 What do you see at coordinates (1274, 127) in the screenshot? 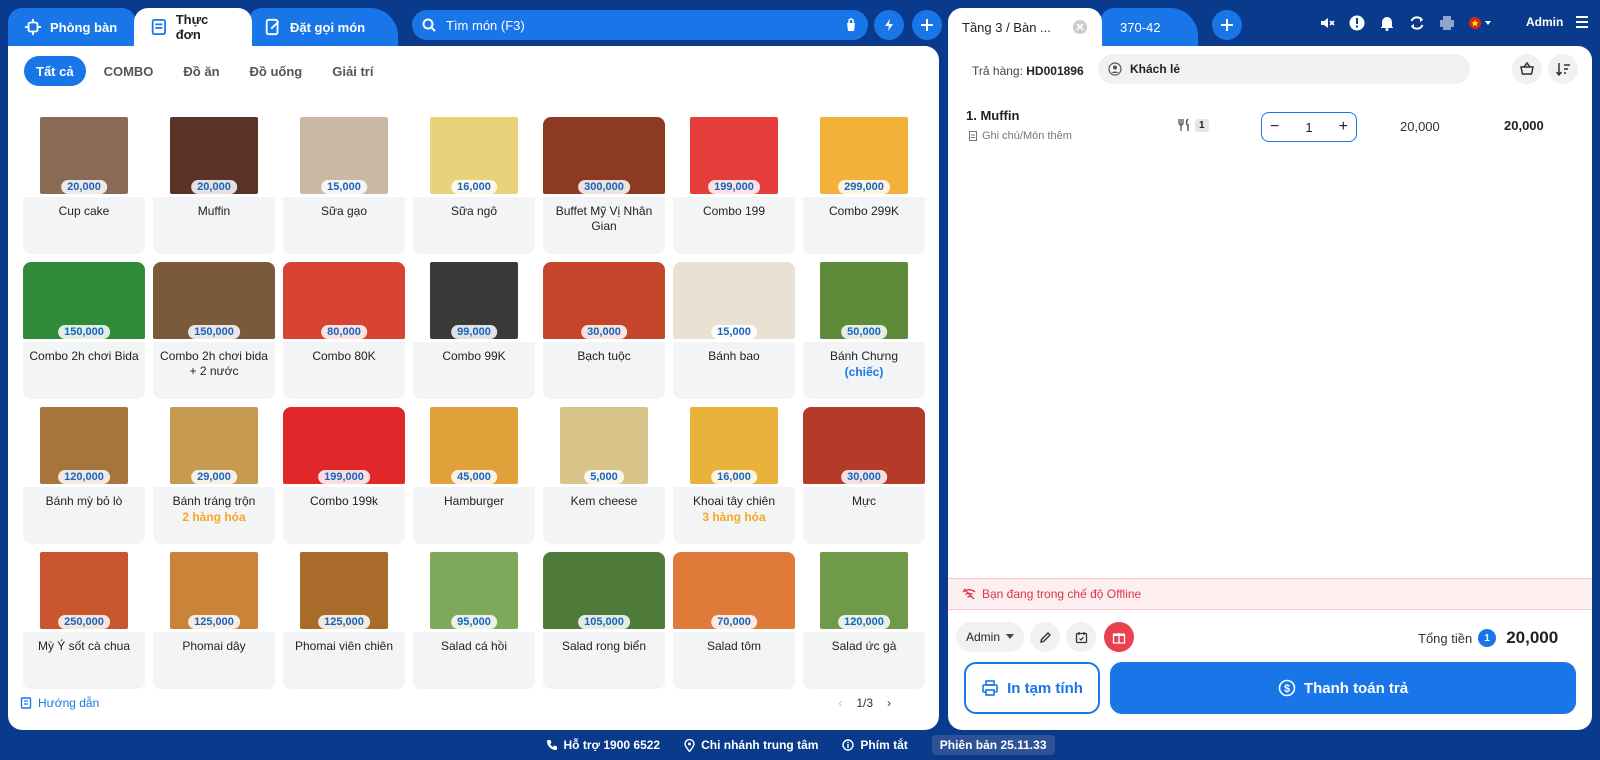
I see `minus-icon: −` at bounding box center [1274, 127].